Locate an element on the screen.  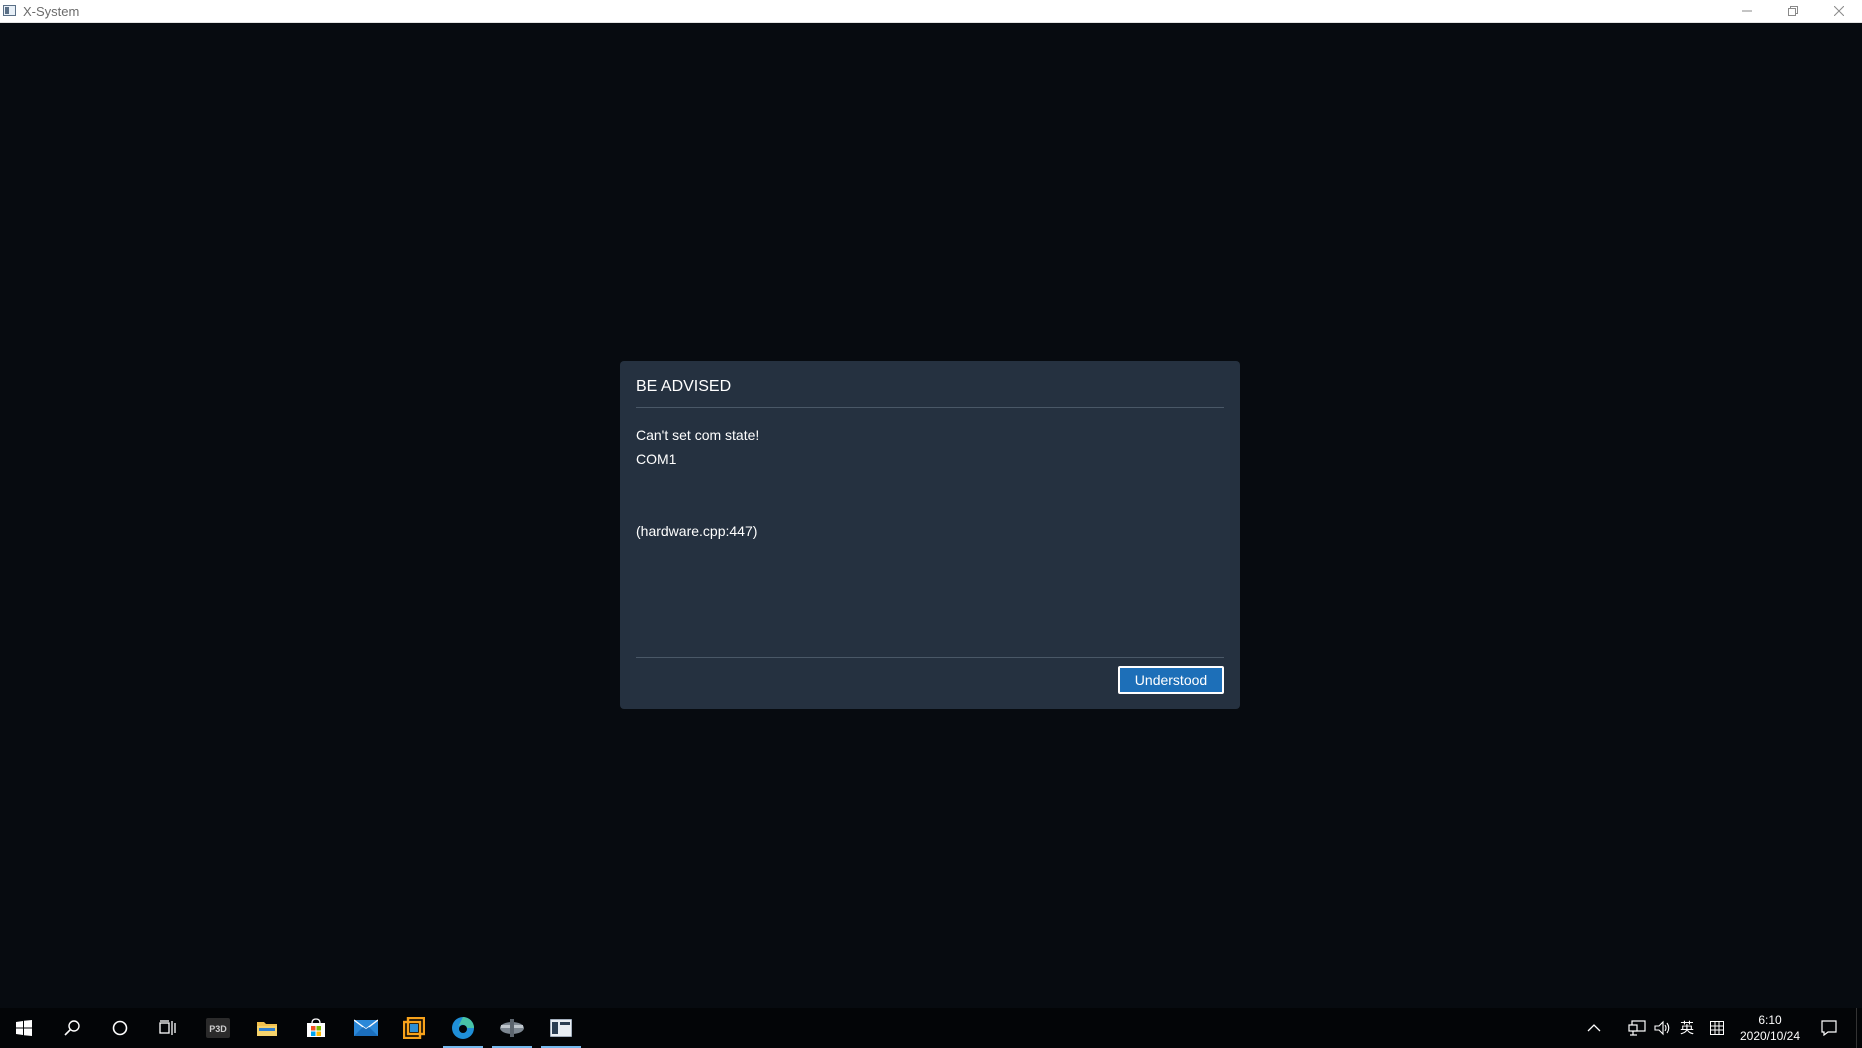
action-center-button is located at coordinates (1829, 1028).